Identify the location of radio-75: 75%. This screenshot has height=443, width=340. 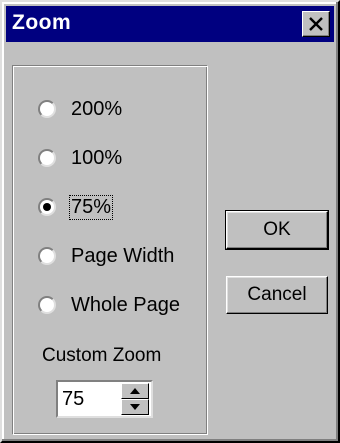
(76, 207).